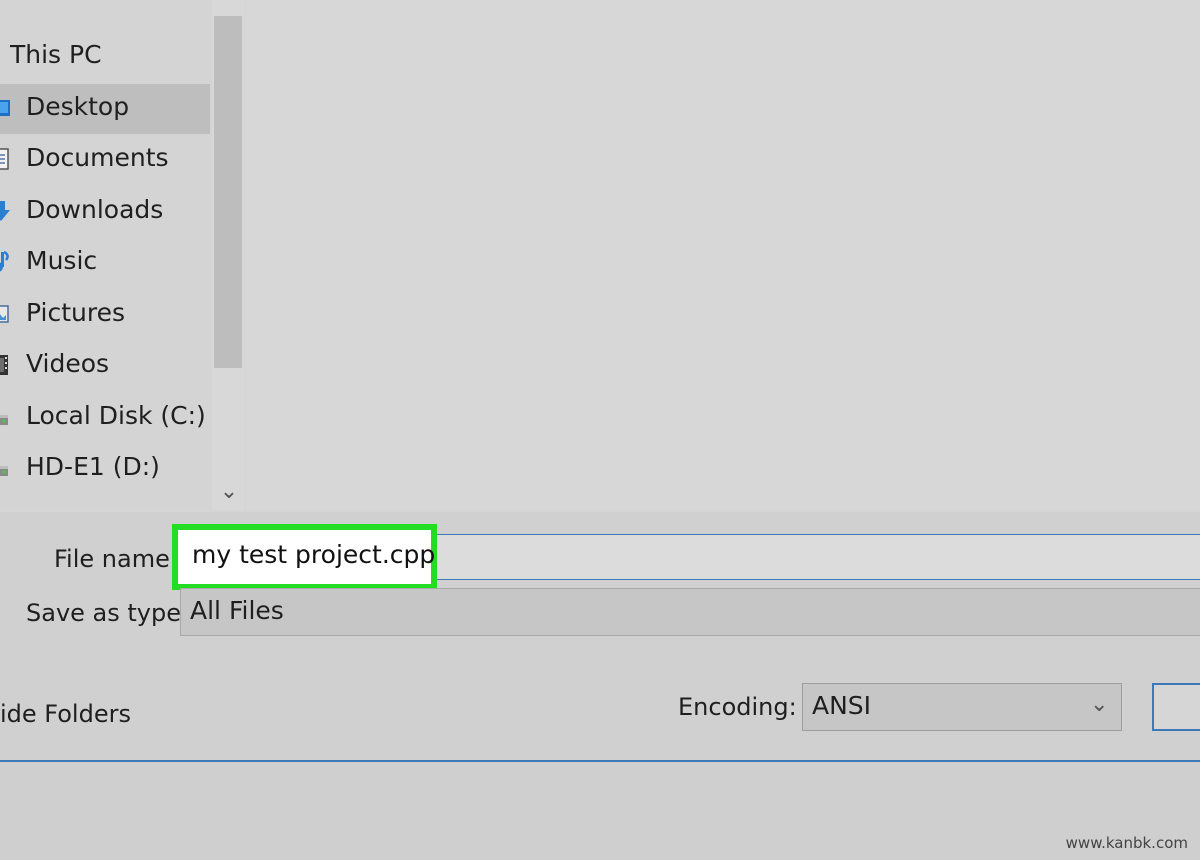  I want to click on documents-icon, so click(4, 159).